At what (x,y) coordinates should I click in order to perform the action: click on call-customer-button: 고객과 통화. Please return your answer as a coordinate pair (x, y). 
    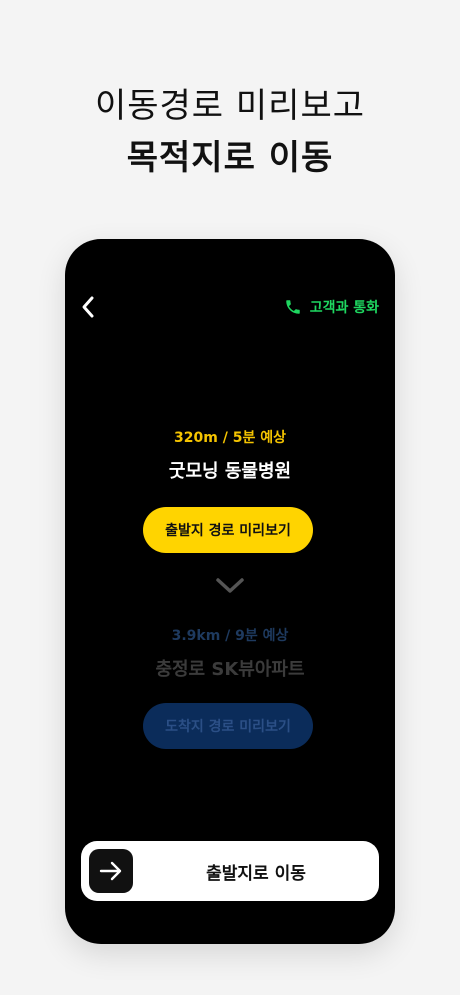
    Looking at the image, I should click on (331, 307).